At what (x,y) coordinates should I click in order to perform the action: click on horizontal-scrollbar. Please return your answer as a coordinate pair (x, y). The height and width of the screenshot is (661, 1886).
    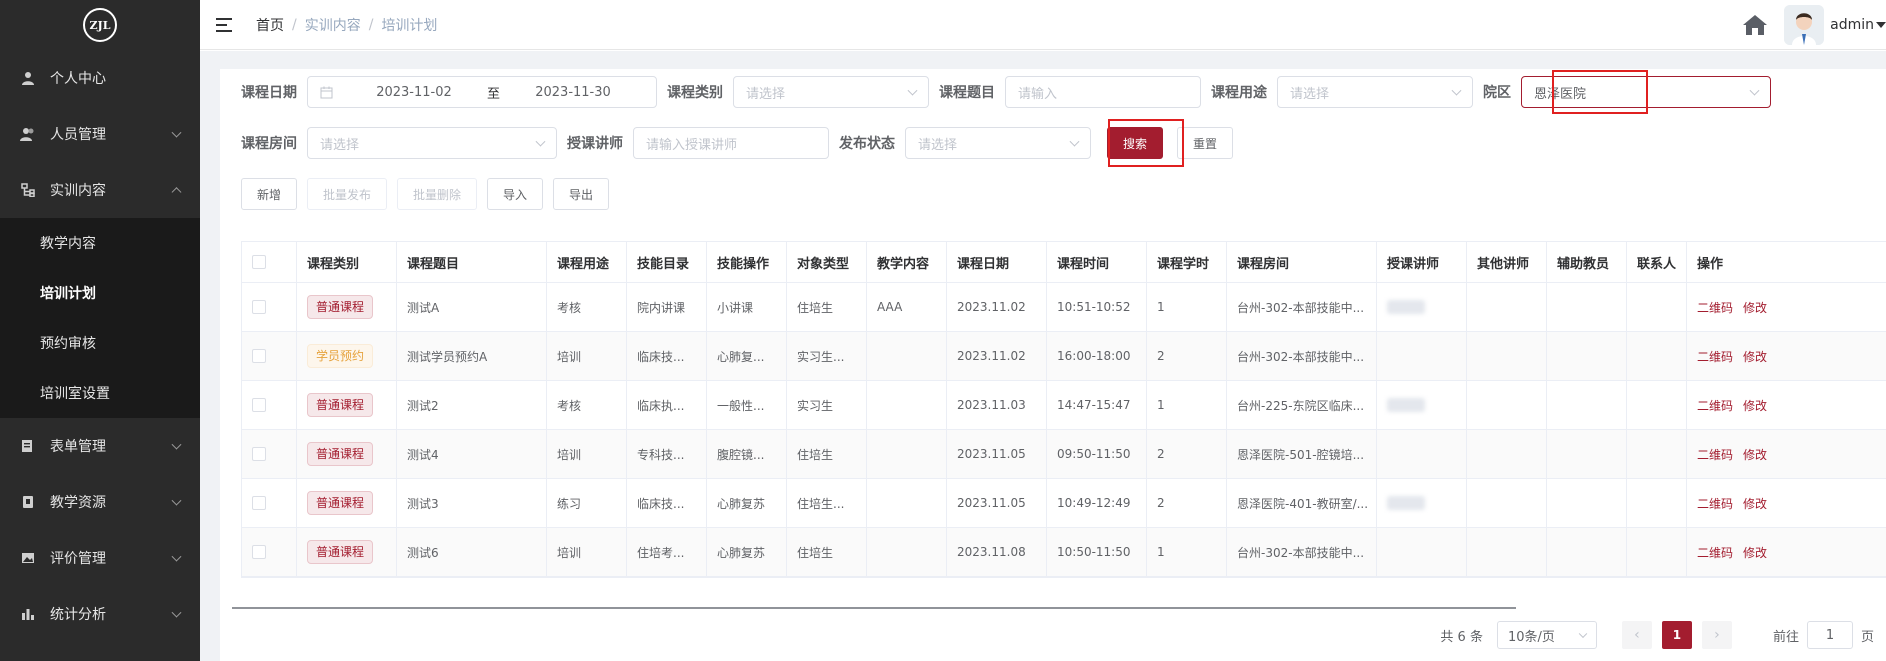
    Looking at the image, I should click on (874, 608).